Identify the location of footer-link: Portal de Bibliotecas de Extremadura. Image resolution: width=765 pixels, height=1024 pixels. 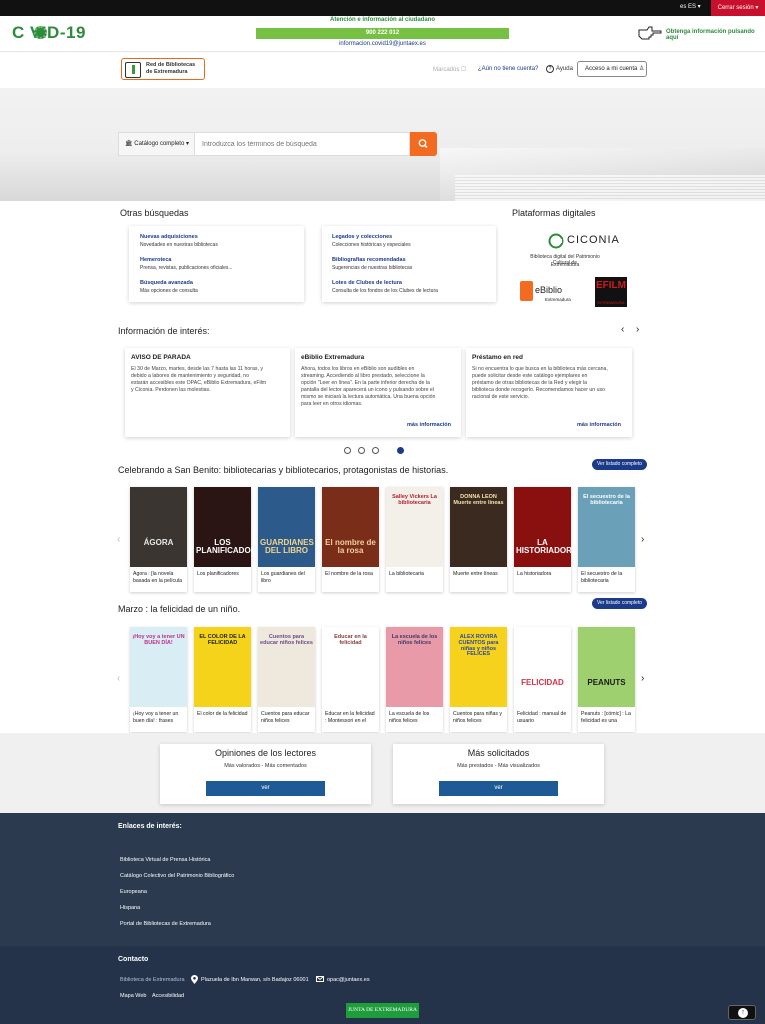
(165, 924).